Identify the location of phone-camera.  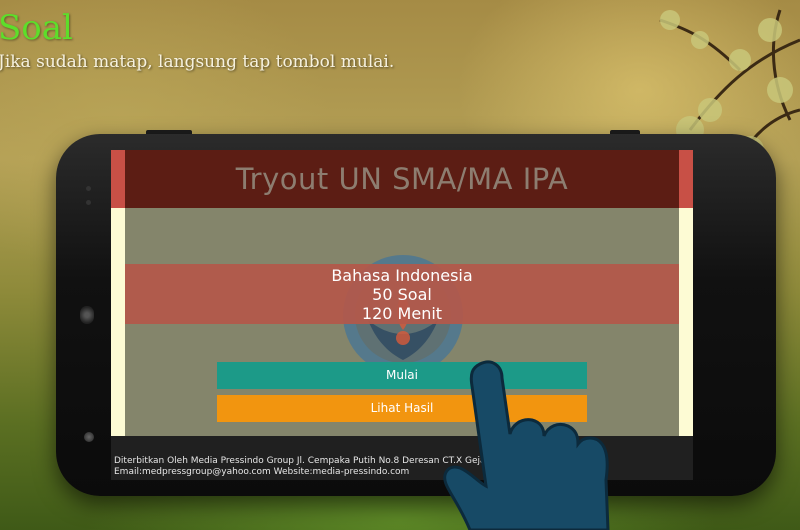
(89, 437).